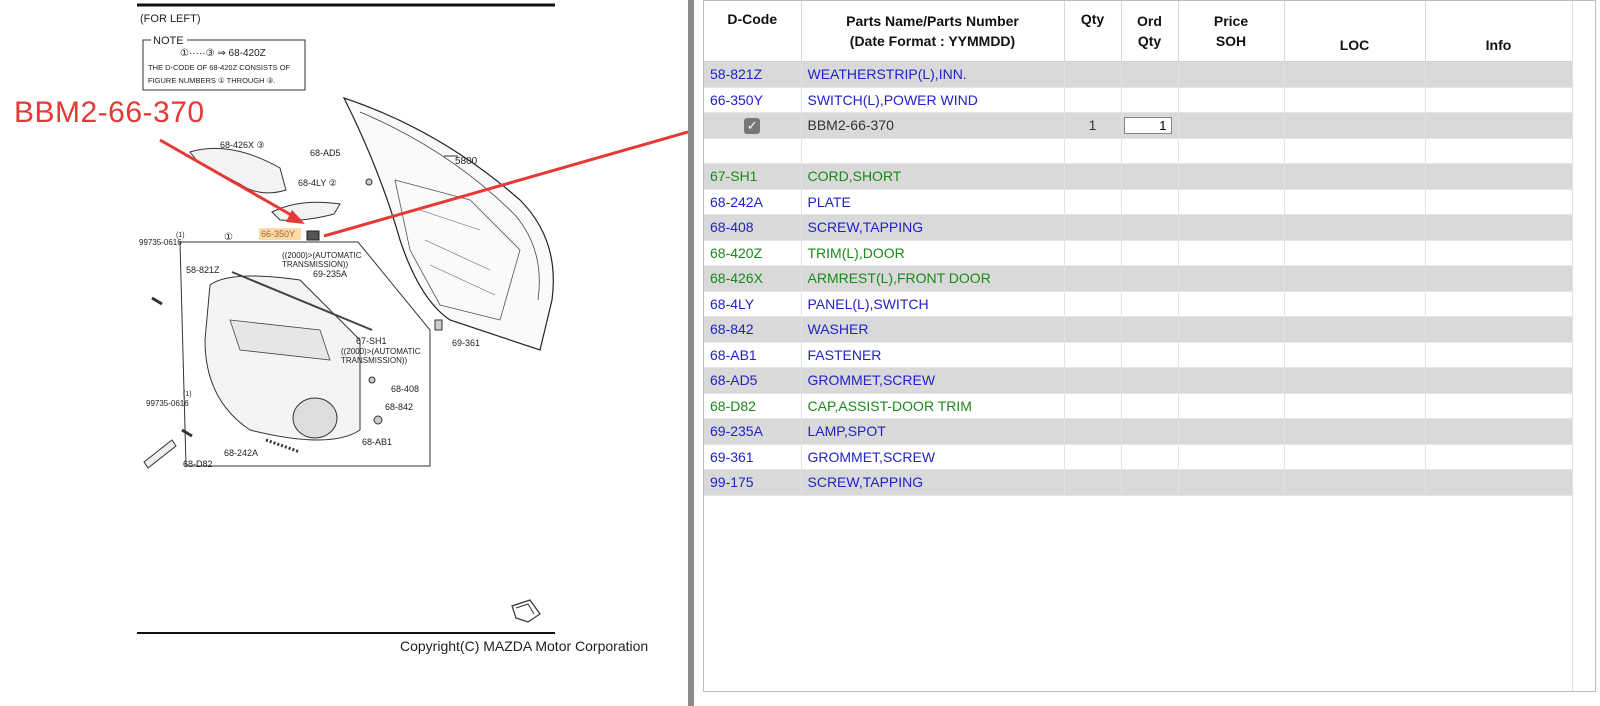  What do you see at coordinates (1093, 31) in the screenshot?
I see `col-qty: Qty` at bounding box center [1093, 31].